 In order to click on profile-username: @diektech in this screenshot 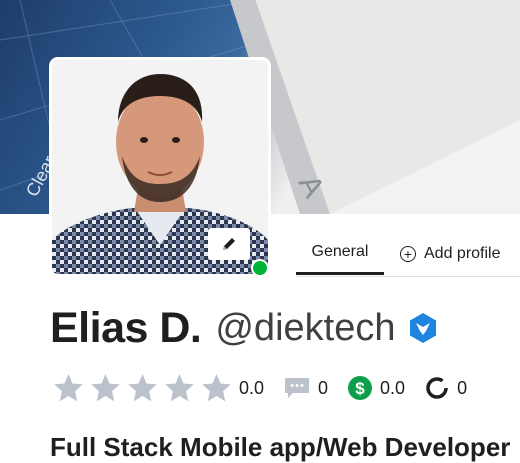, I will do `click(305, 327)`.